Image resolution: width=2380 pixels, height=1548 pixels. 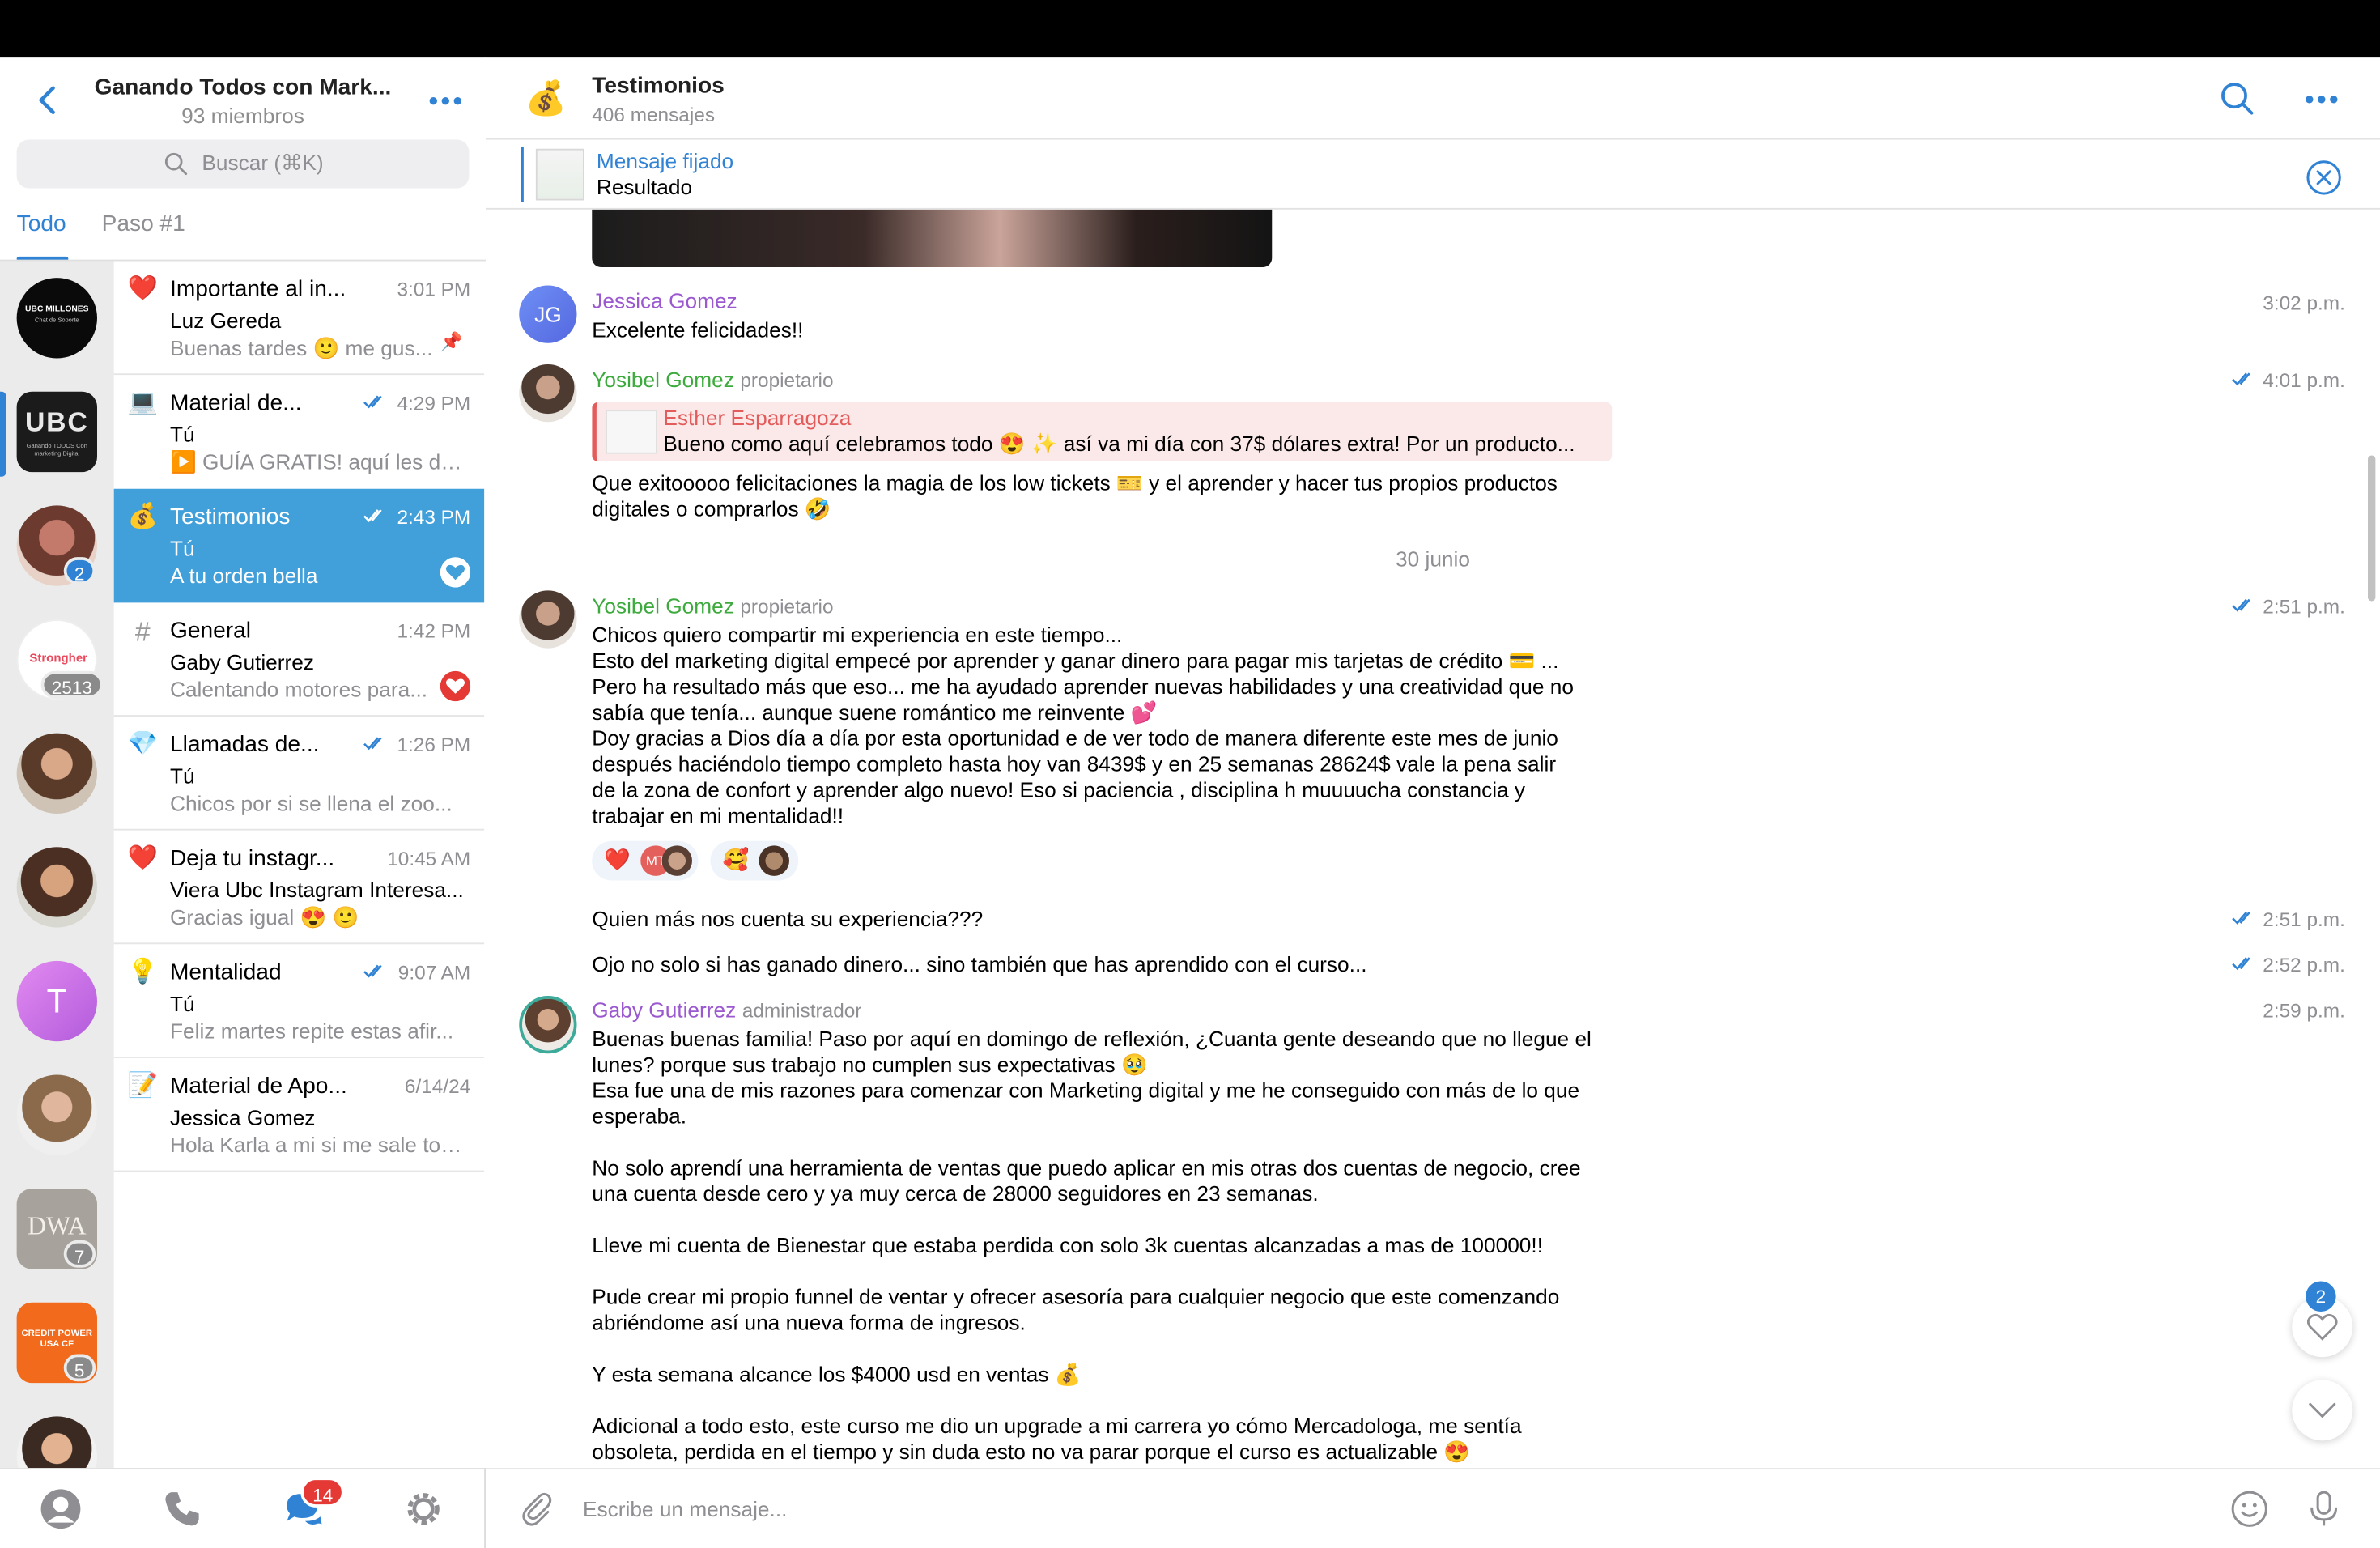 I want to click on back-arrow-icon, so click(x=49, y=100).